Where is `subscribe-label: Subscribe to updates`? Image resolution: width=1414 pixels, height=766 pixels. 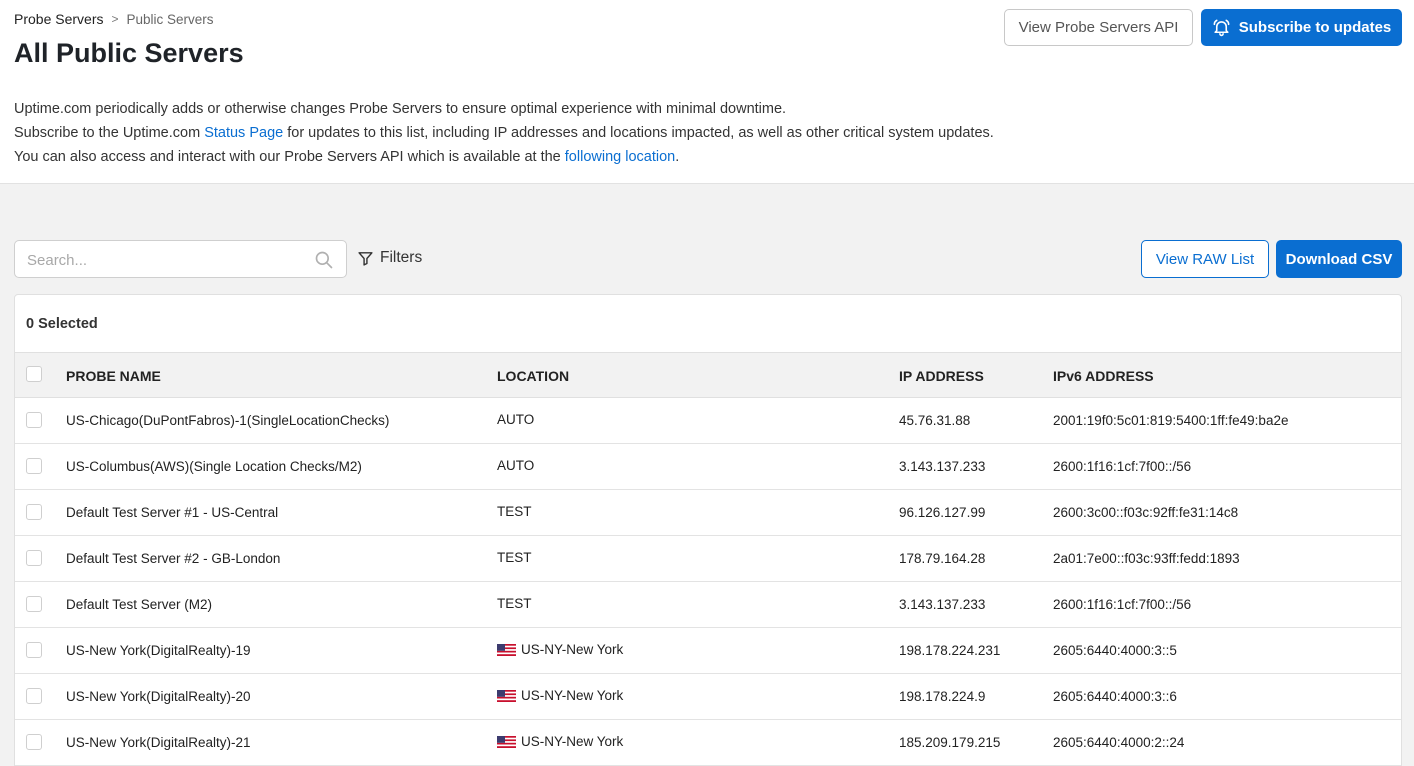
subscribe-label: Subscribe to updates is located at coordinates (1315, 27).